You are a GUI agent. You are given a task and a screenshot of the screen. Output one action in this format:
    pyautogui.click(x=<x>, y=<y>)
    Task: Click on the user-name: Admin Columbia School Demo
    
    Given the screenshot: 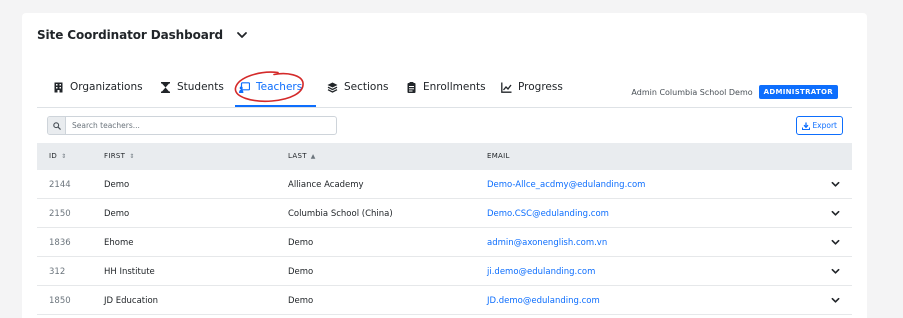 What is the action you would take?
    pyautogui.click(x=692, y=92)
    